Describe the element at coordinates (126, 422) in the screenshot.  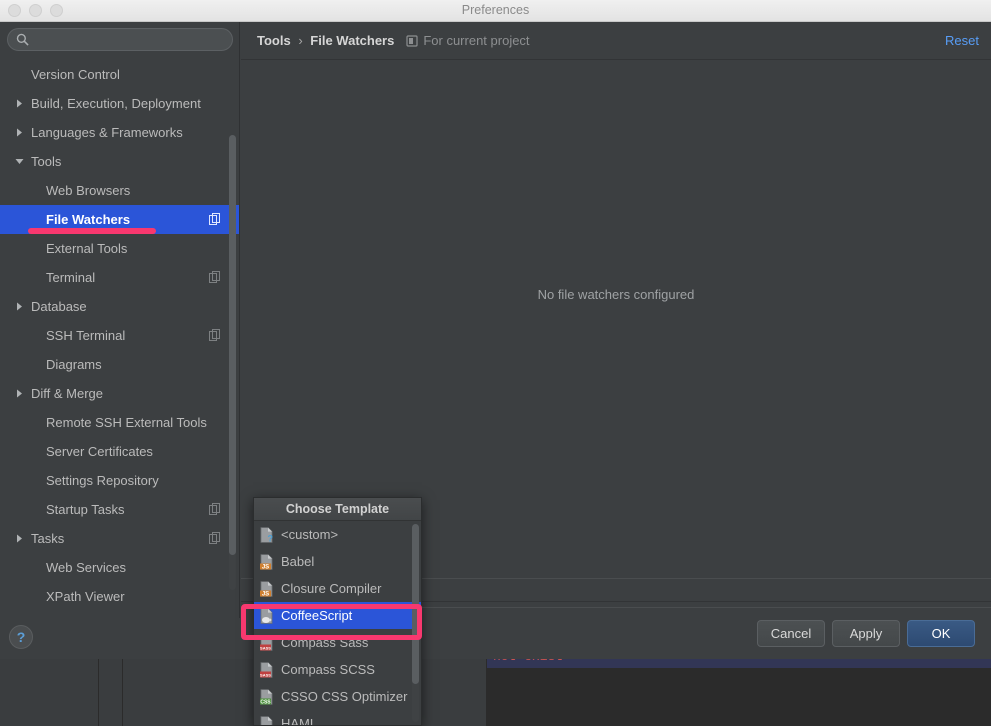
I see `sidebar-item-label: Remote SSH External Tools` at that location.